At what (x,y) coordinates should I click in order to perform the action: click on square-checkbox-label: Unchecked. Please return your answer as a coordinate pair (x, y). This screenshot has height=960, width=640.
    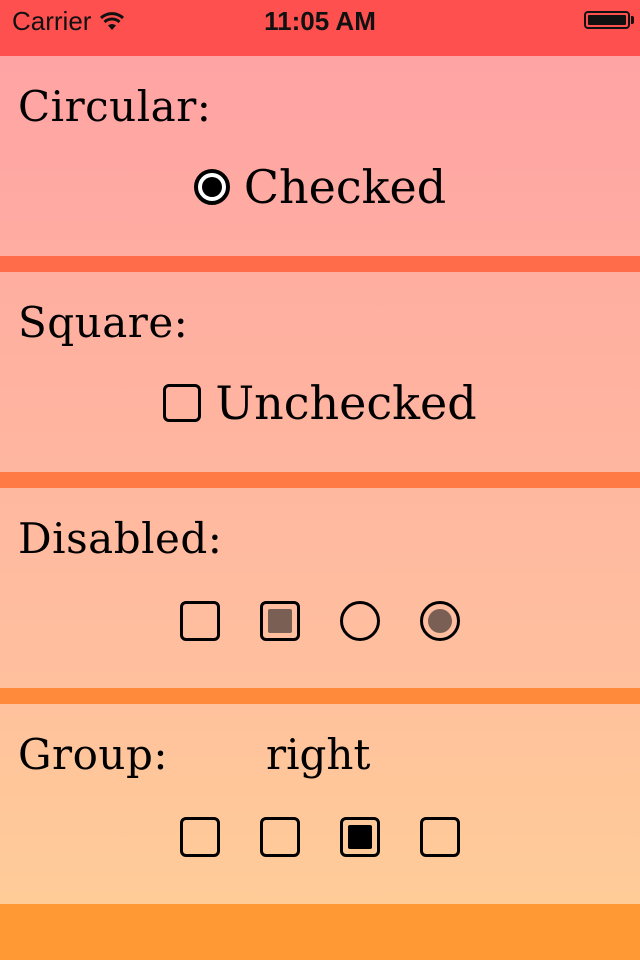
    Looking at the image, I should click on (345, 403).